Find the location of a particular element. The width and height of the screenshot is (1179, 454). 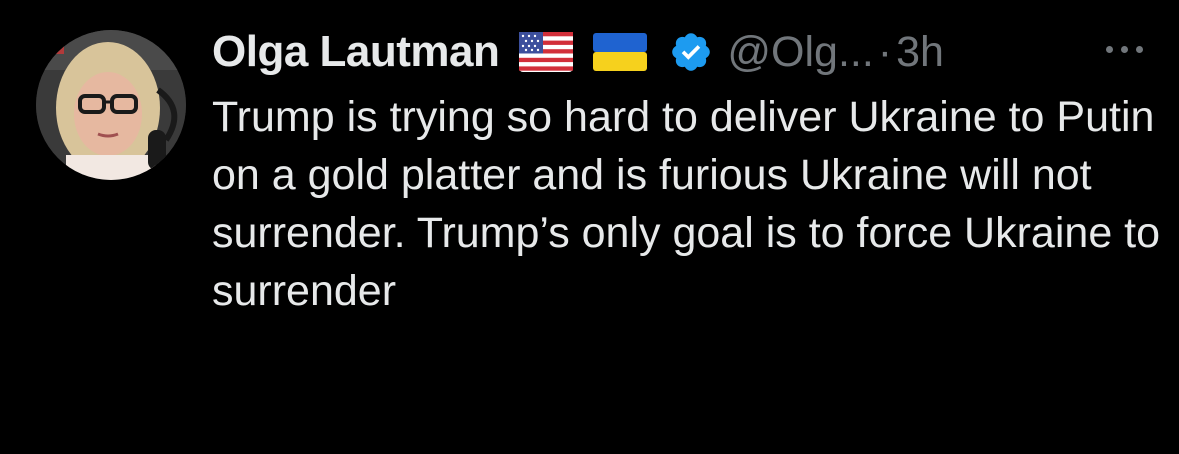

avatar is located at coordinates (111, 105).